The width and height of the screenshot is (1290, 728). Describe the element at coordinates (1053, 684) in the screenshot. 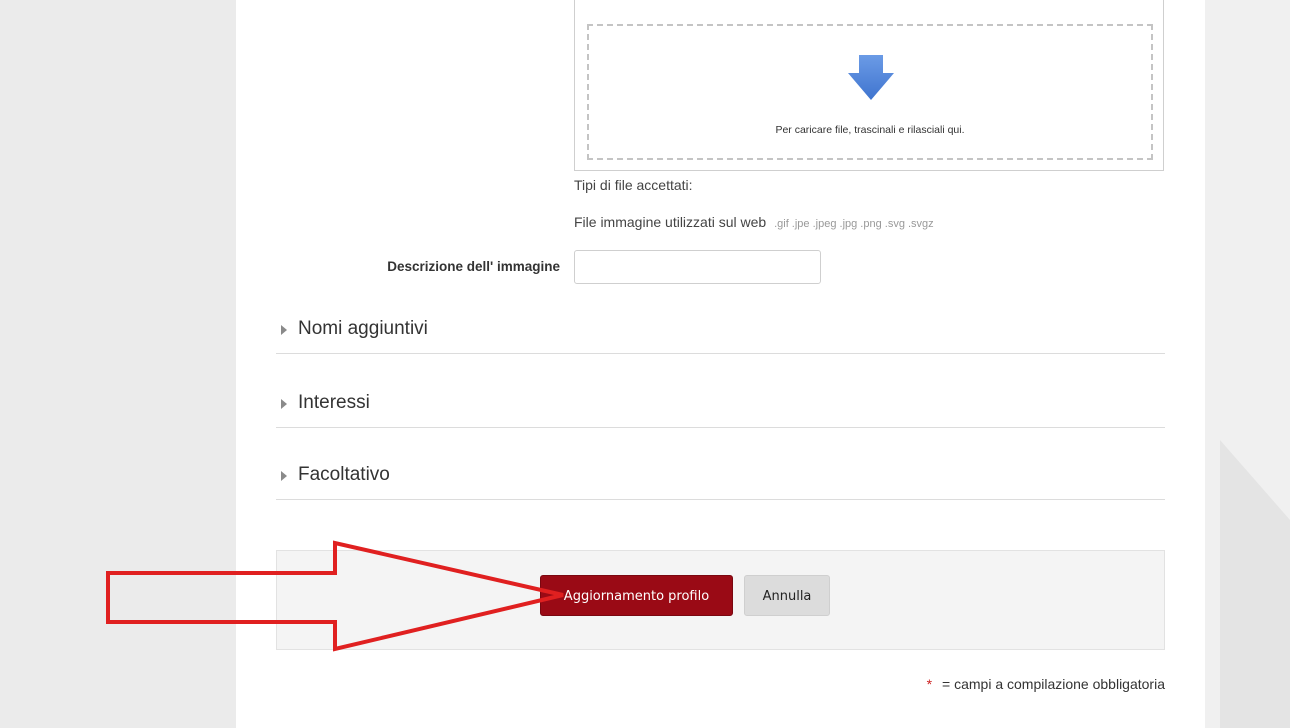

I see `required-note-text: = campi a compilazione obbligatoria` at that location.